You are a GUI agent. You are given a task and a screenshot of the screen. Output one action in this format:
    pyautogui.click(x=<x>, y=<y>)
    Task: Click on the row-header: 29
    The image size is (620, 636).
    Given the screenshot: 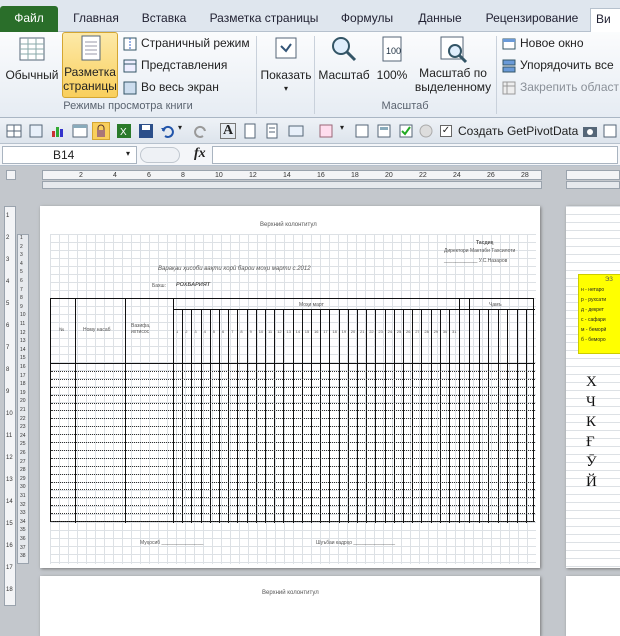 What is the action you would take?
    pyautogui.click(x=23, y=479)
    